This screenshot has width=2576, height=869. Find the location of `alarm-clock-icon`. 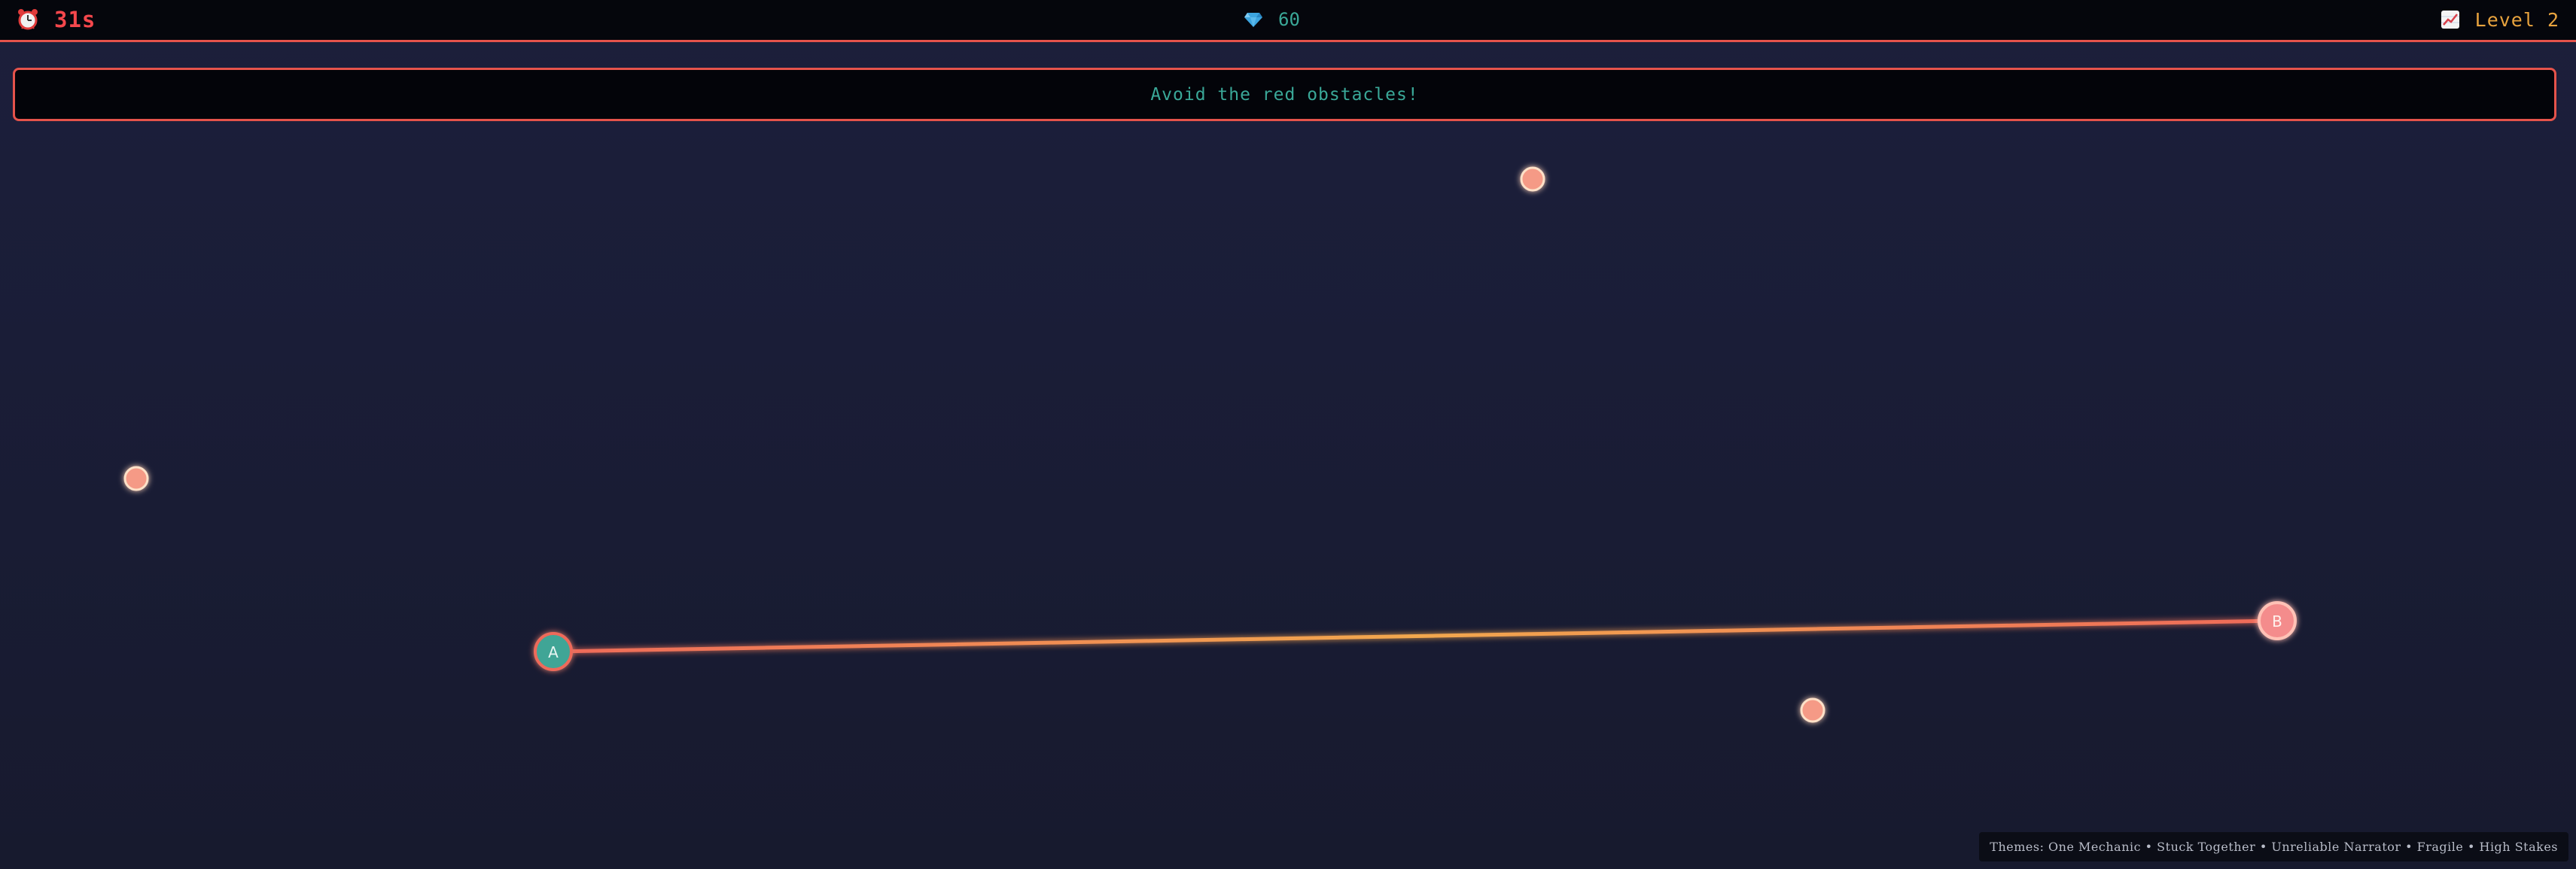

alarm-clock-icon is located at coordinates (28, 19).